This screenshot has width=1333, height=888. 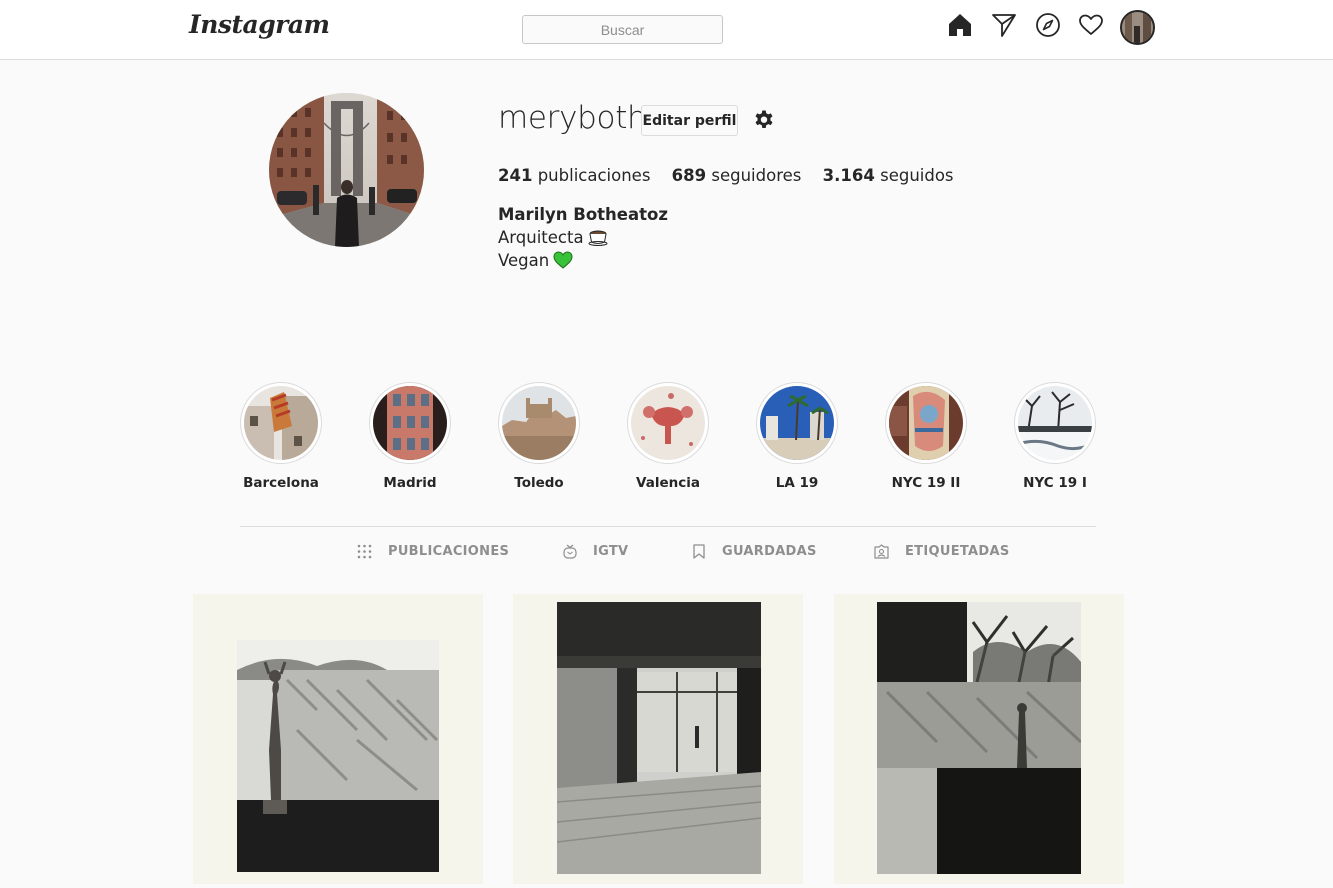 I want to click on highlight-label: LA 19, so click(x=797, y=483).